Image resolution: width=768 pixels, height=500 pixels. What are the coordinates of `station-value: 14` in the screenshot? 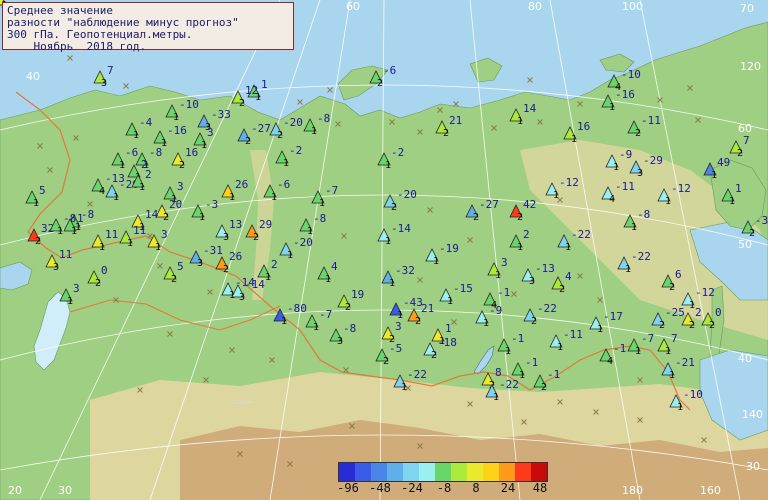 It's located at (530, 108).